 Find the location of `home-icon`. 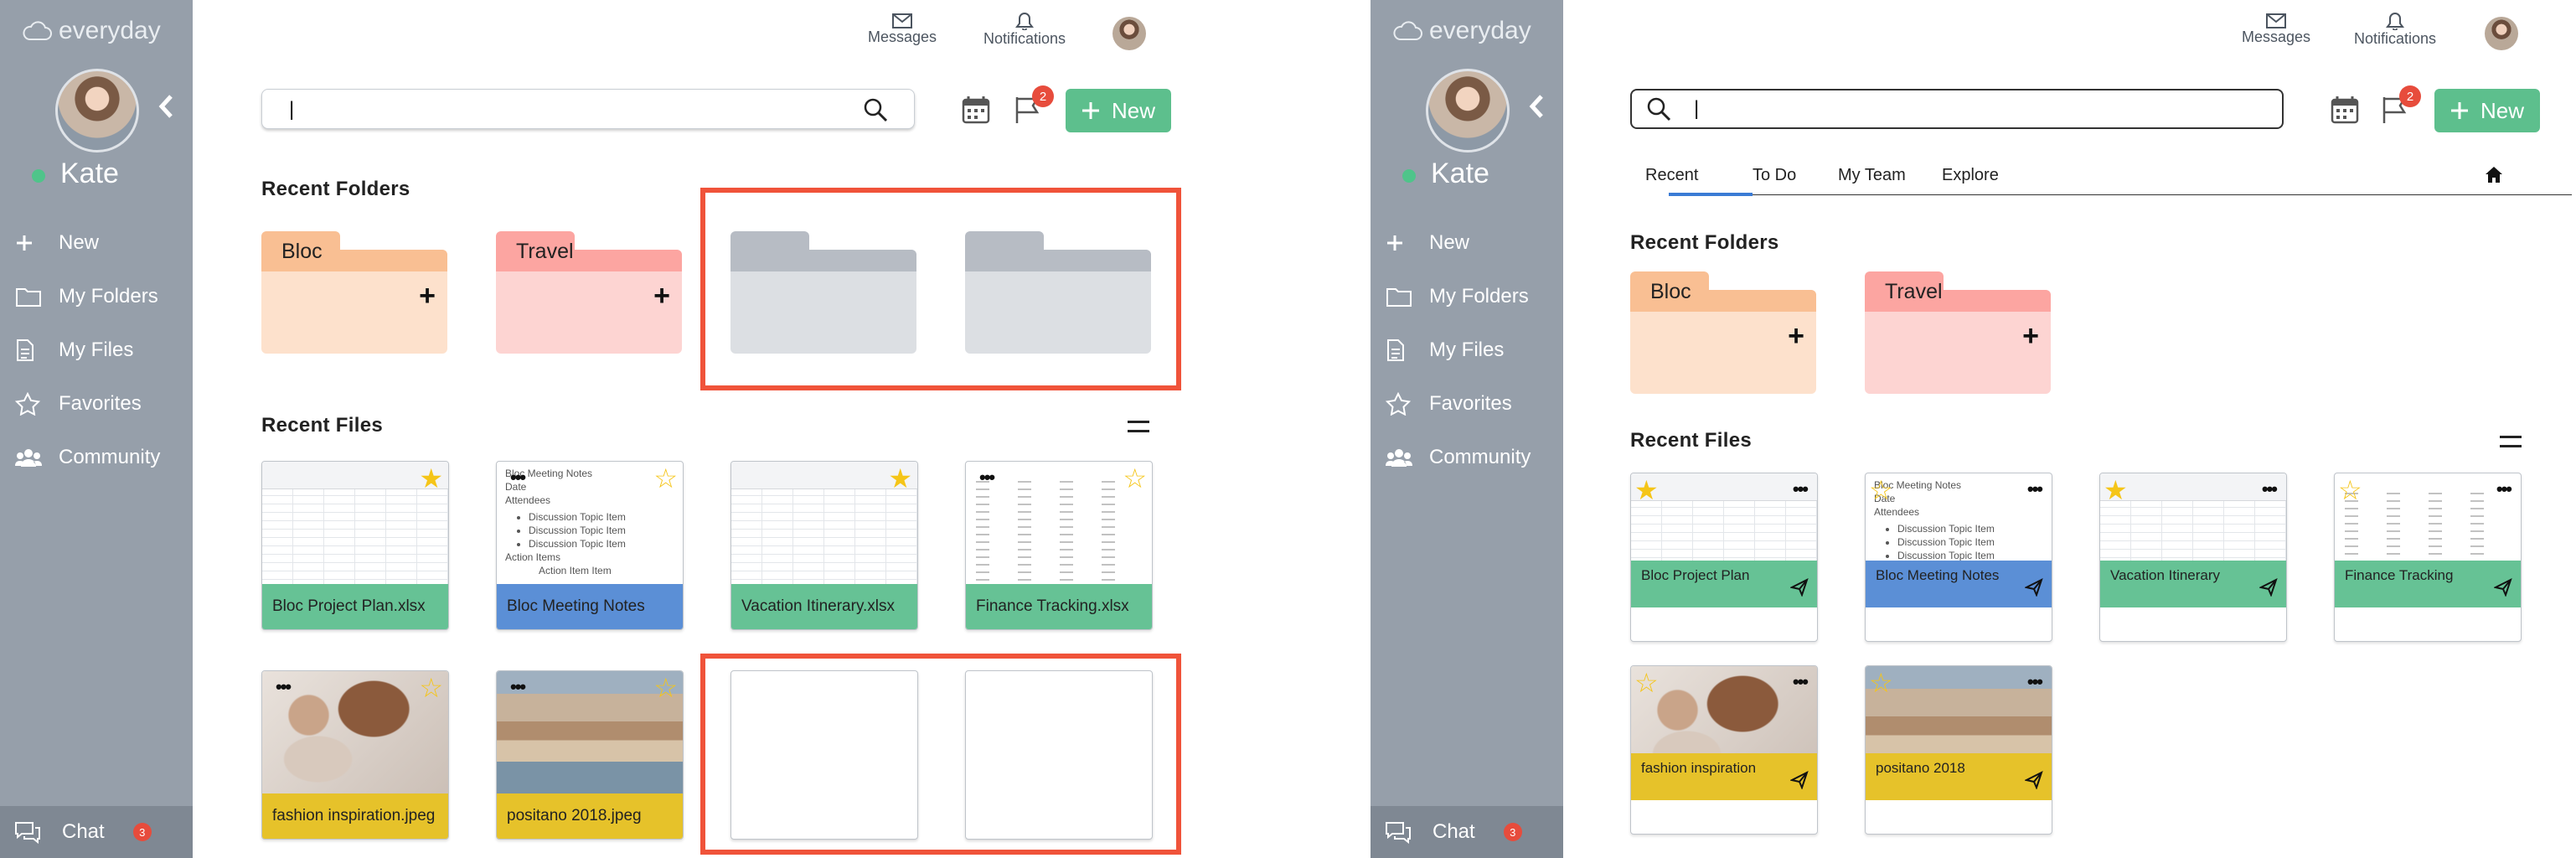

home-icon is located at coordinates (2494, 175).